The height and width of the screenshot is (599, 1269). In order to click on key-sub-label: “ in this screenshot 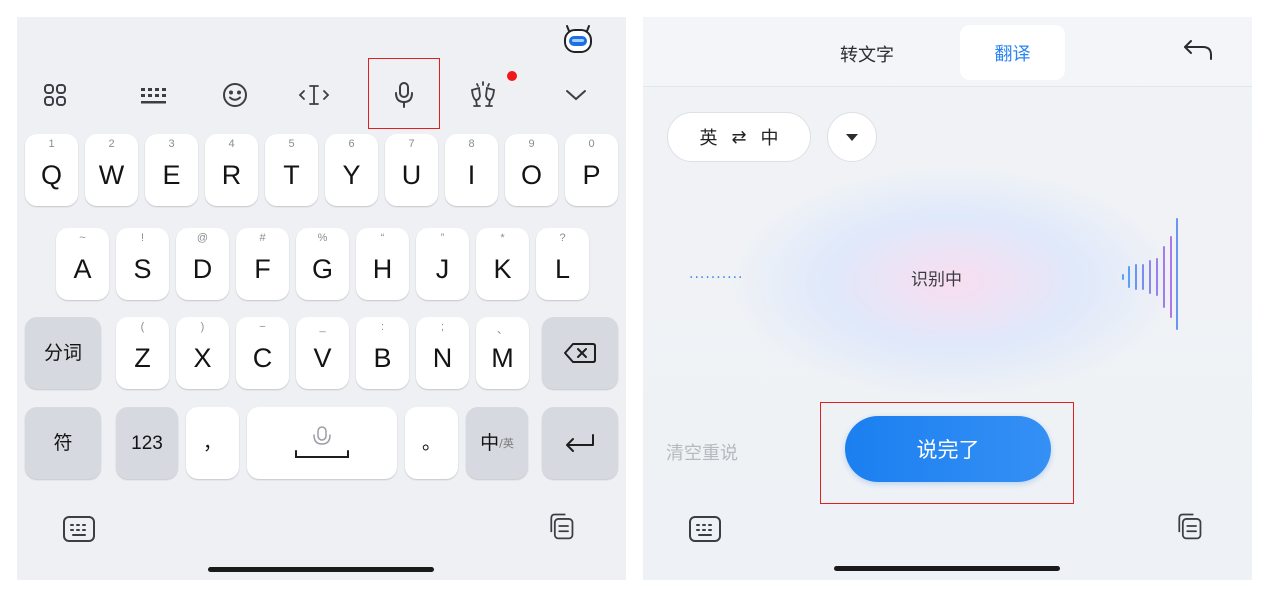, I will do `click(382, 238)`.